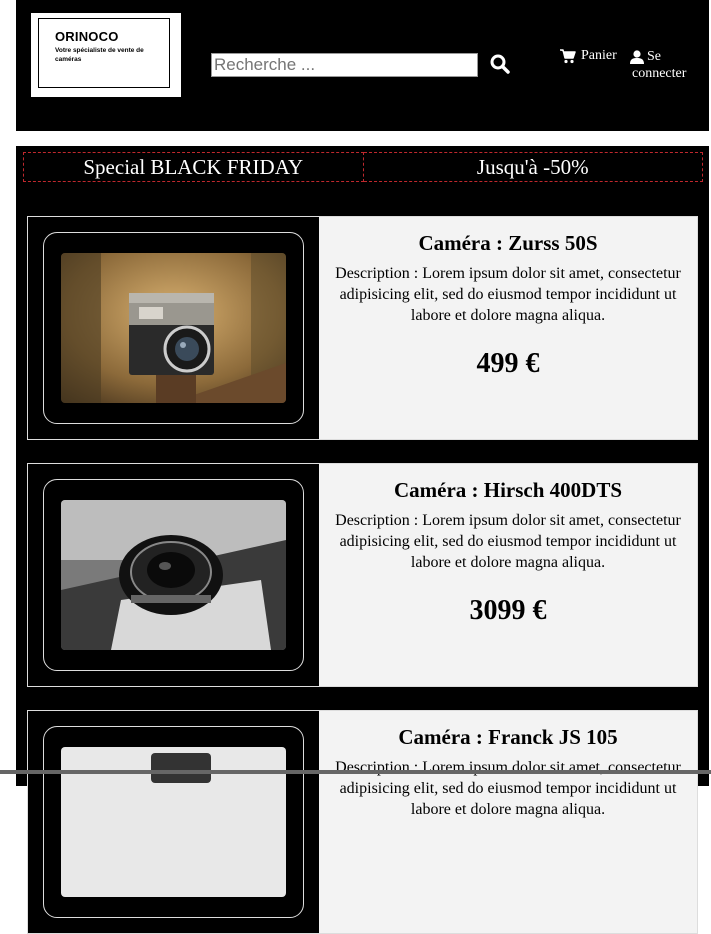 This screenshot has width=711, height=934. Describe the element at coordinates (193, 167) in the screenshot. I see `banner-left: Special BLACK FRIDAY` at that location.